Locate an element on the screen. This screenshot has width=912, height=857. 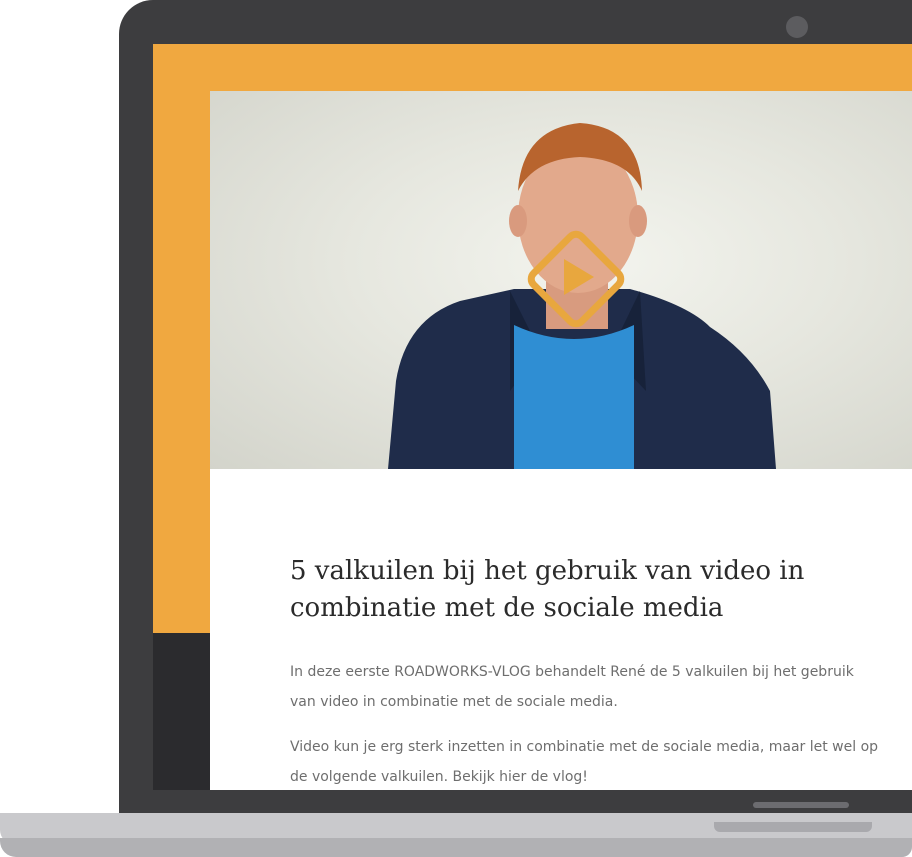
play-button is located at coordinates (576, 279).